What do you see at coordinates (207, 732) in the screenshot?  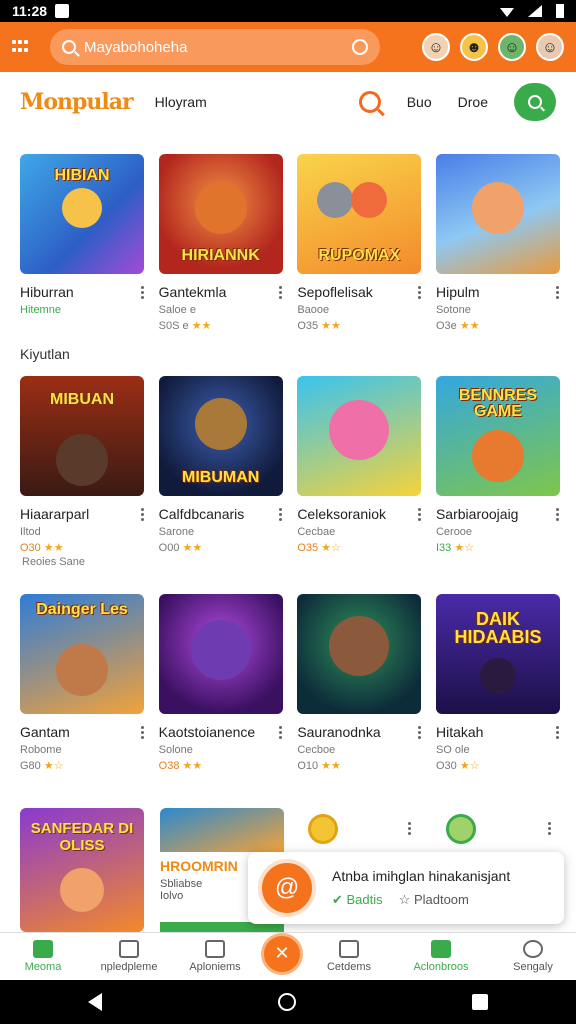 I see `game-name: Kaotstoianence` at bounding box center [207, 732].